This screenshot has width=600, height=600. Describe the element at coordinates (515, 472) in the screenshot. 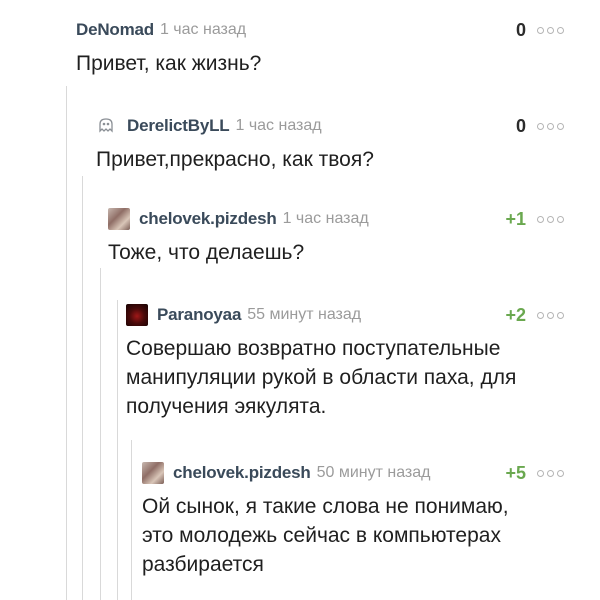

I see `rating-value: +5` at that location.